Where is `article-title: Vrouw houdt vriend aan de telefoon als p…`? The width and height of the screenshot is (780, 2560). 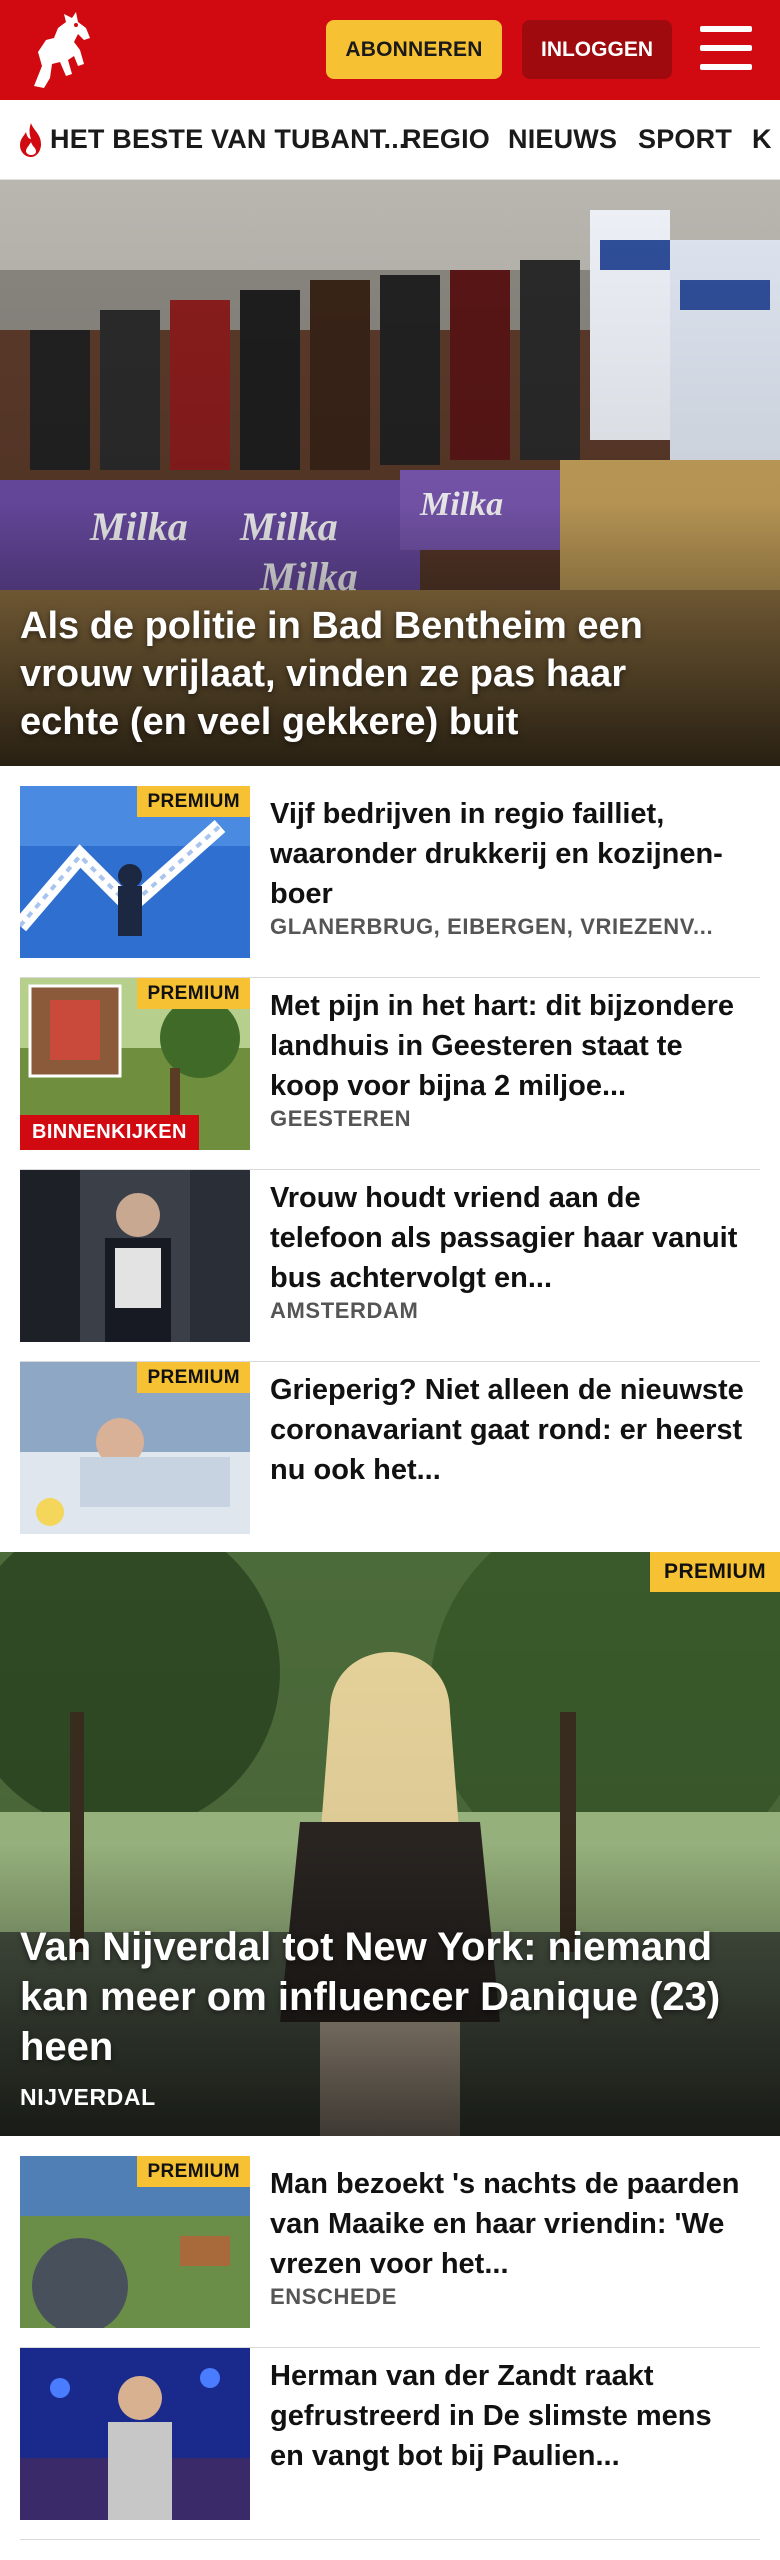 article-title: Vrouw houdt vriend aan de telefoon als p… is located at coordinates (510, 1238).